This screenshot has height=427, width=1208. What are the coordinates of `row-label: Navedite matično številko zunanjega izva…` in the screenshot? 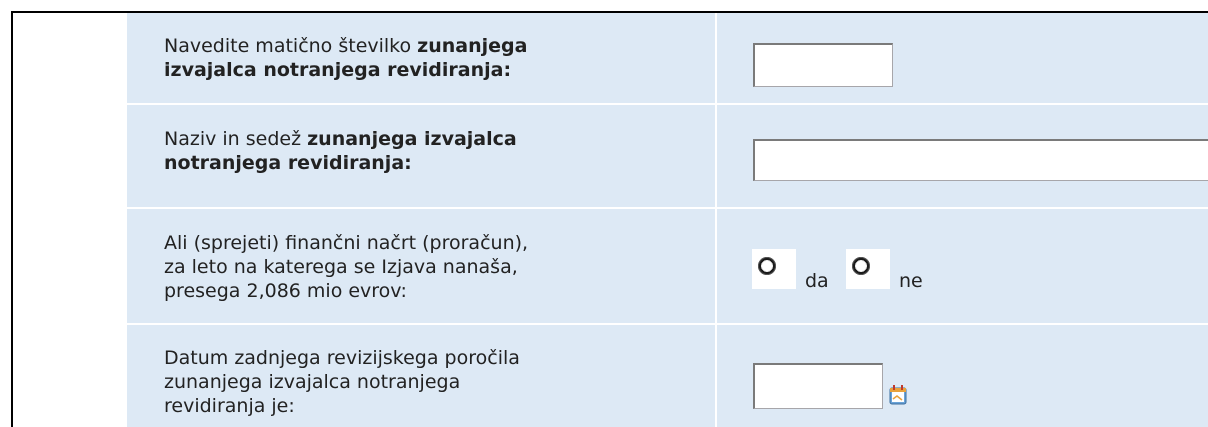 It's located at (422, 58).